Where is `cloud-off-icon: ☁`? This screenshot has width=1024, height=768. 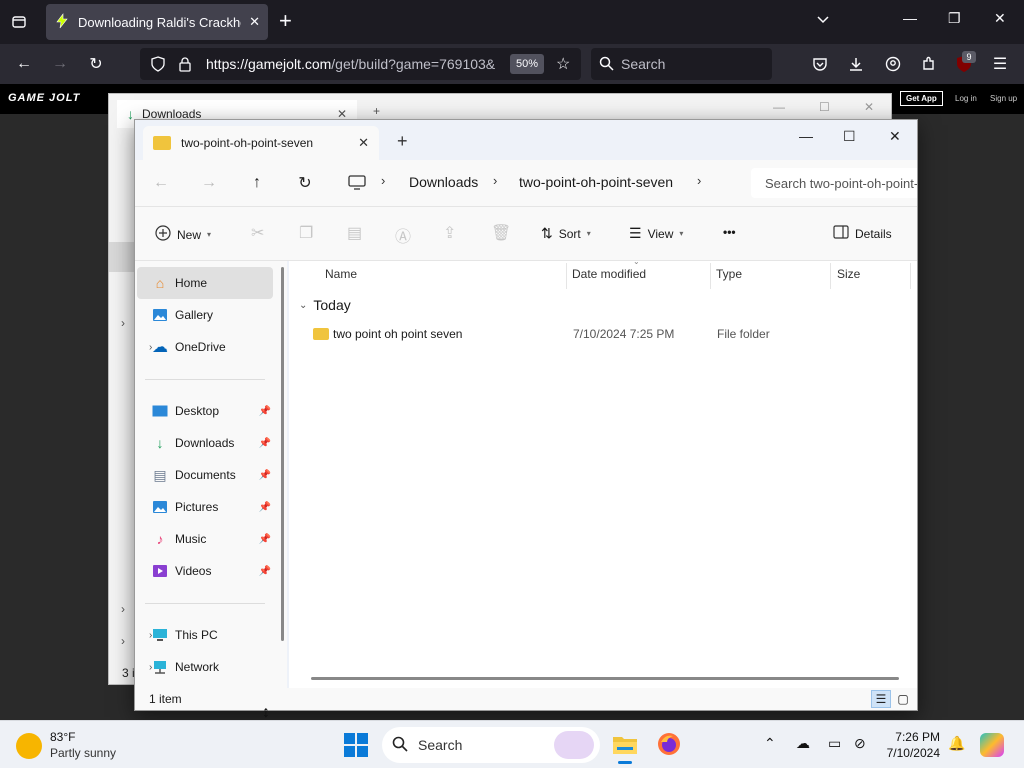
cloud-off-icon: ☁ is located at coordinates (803, 743).